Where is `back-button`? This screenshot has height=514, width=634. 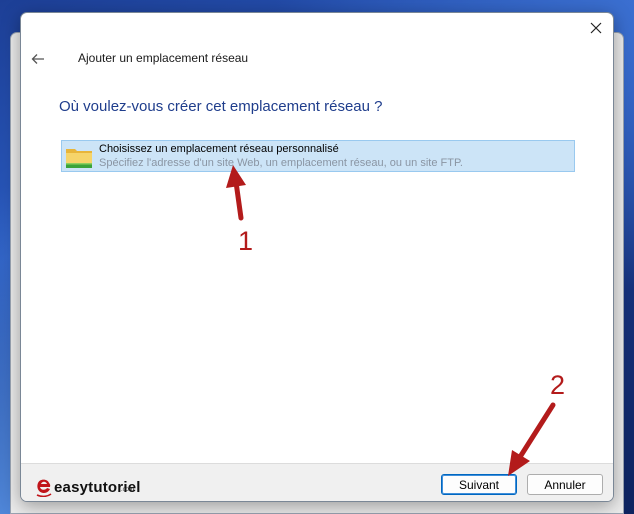 back-button is located at coordinates (38, 59).